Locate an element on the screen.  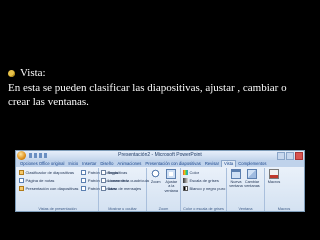
notes-page-icon is located at coordinates (21, 180).